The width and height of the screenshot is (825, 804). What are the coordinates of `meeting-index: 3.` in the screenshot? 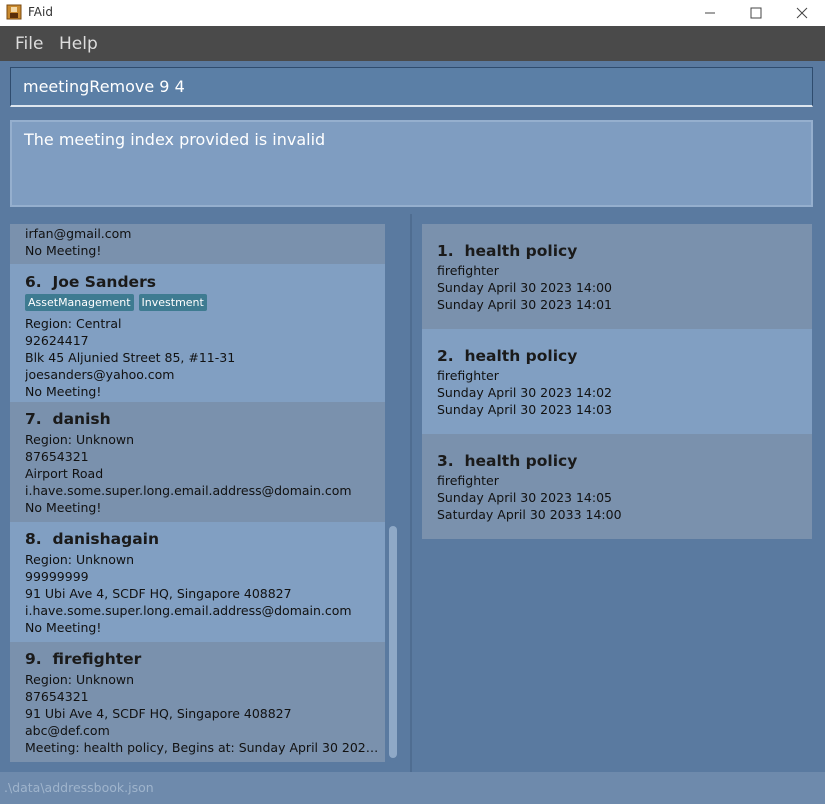 It's located at (445, 461).